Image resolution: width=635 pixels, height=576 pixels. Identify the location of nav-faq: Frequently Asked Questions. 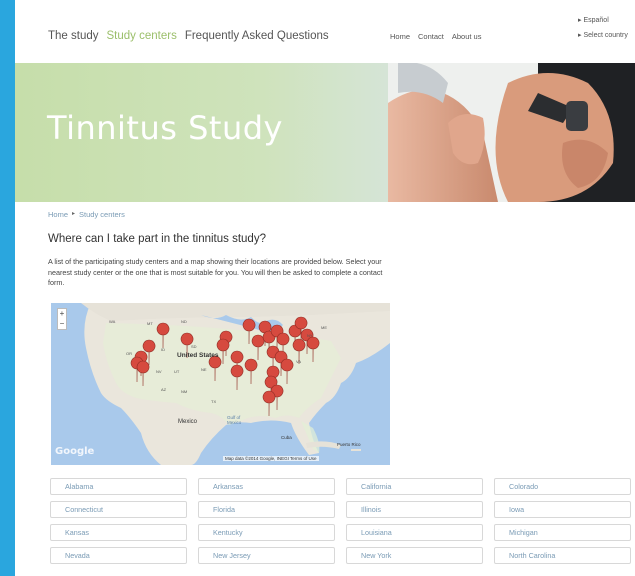
(257, 36).